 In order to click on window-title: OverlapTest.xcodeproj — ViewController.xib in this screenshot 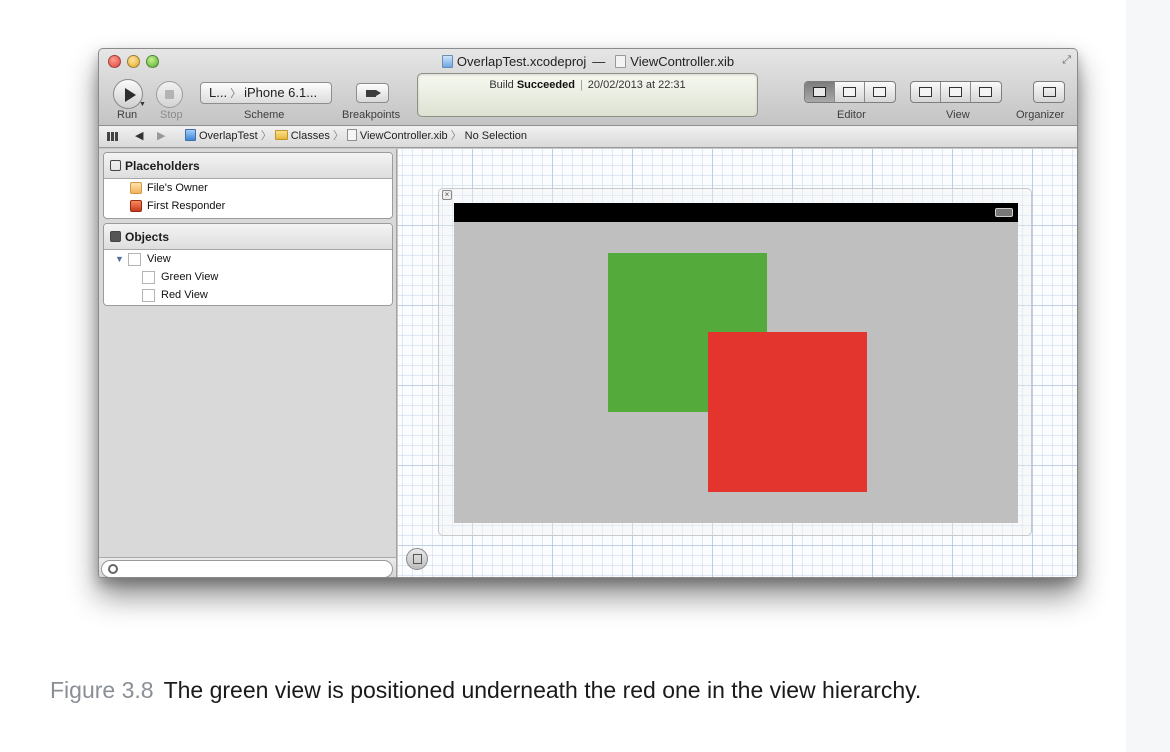, I will do `click(588, 61)`.